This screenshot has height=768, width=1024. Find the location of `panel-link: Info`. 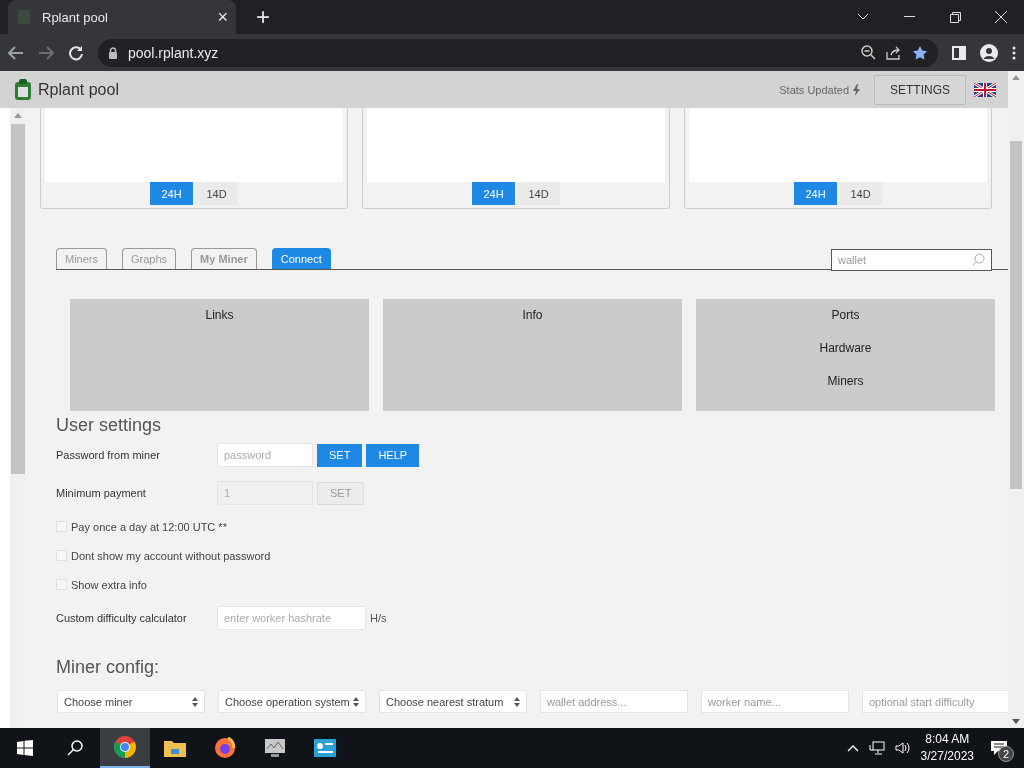

panel-link: Info is located at coordinates (532, 315).